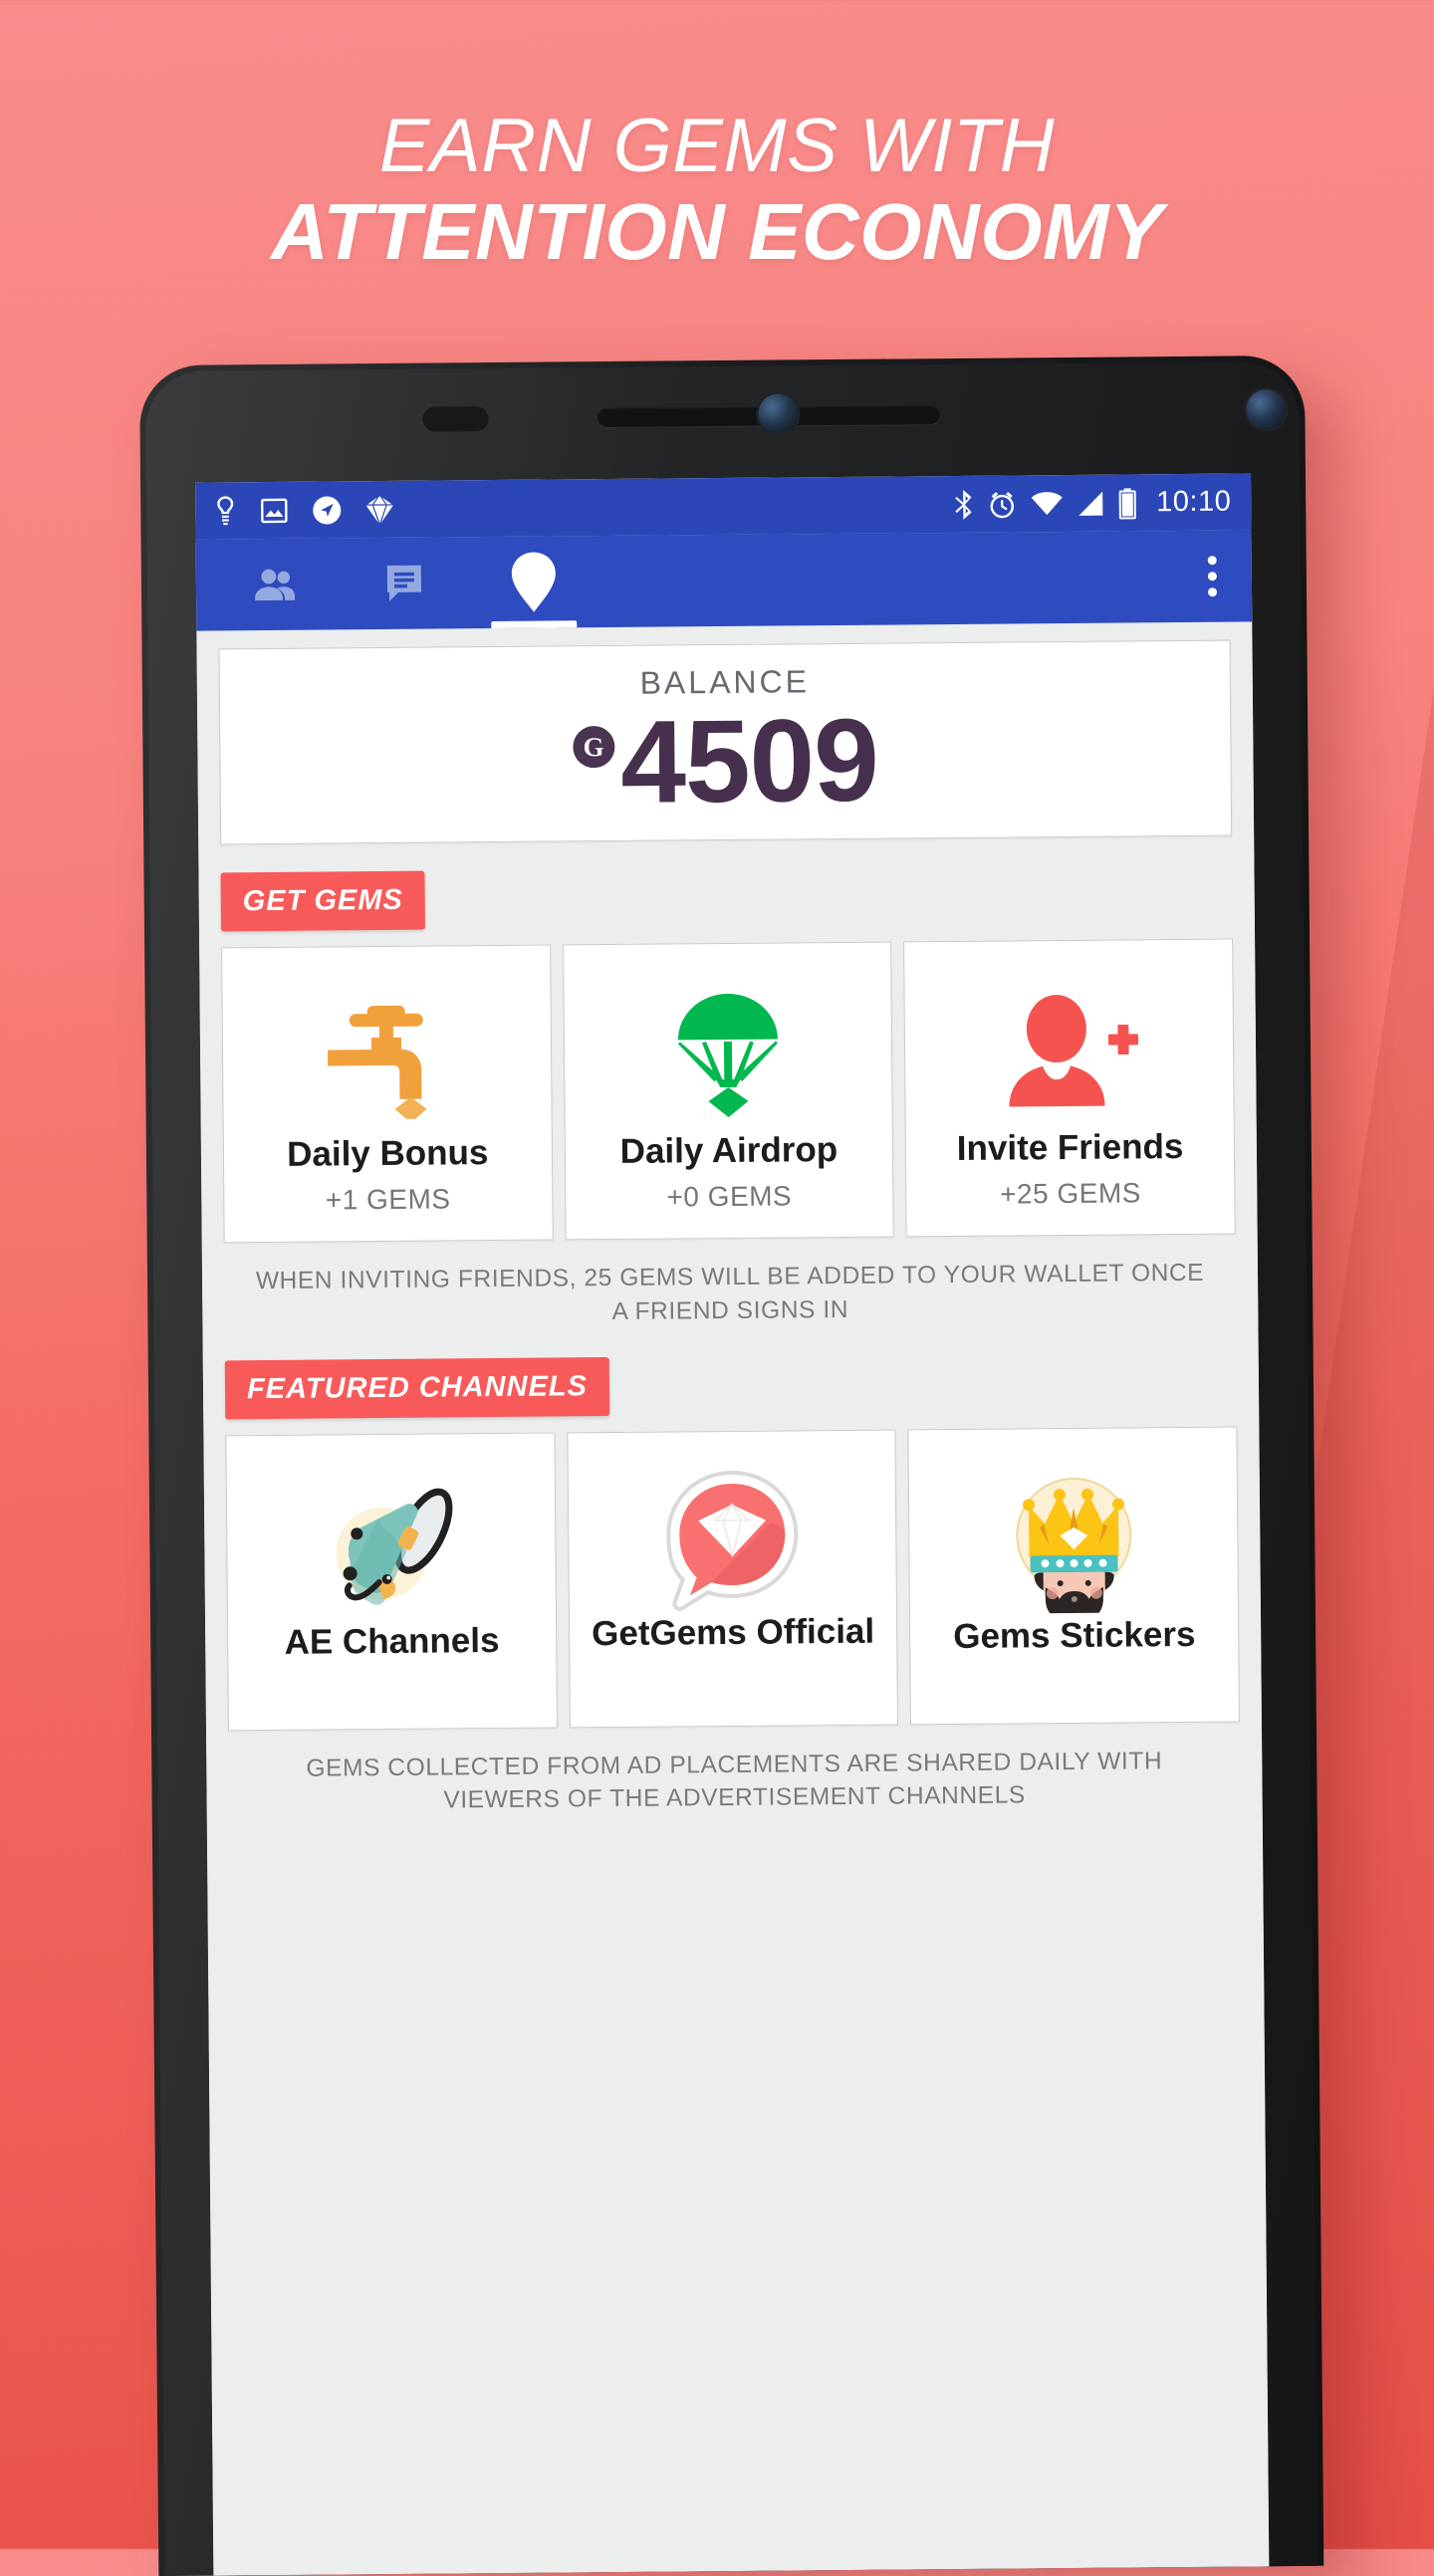 The width and height of the screenshot is (1434, 2576). I want to click on featured-channels-ribbon: FEATURED CHANNELS, so click(417, 1387).